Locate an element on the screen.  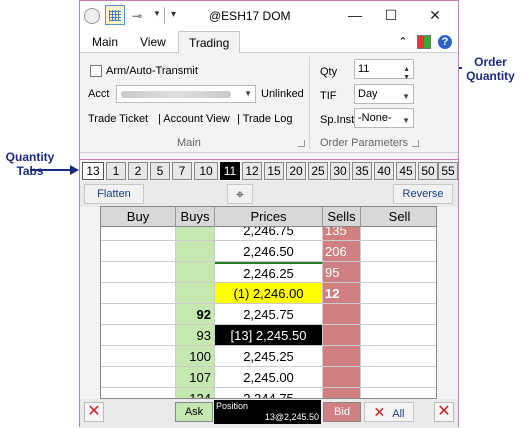
maximize-button: ☐ is located at coordinates (391, 15).